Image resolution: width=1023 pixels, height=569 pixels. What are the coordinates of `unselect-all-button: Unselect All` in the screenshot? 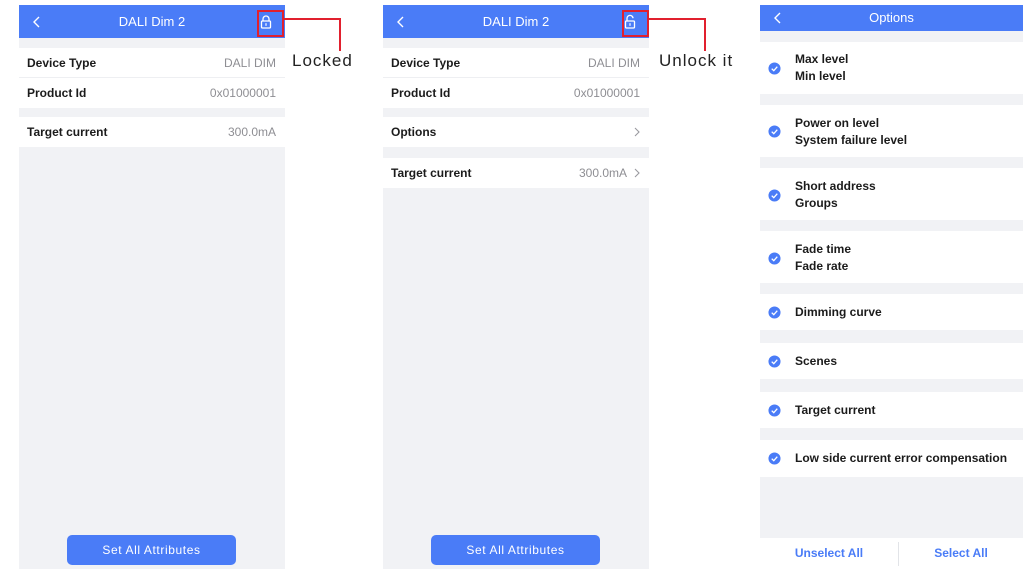 It's located at (829, 553).